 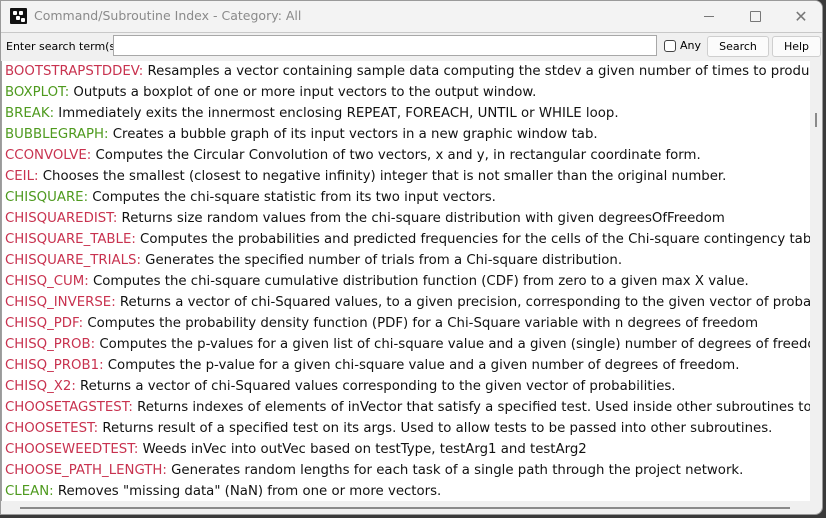 What do you see at coordinates (40, 386) in the screenshot?
I see `command-name: CHISQ_X2:` at bounding box center [40, 386].